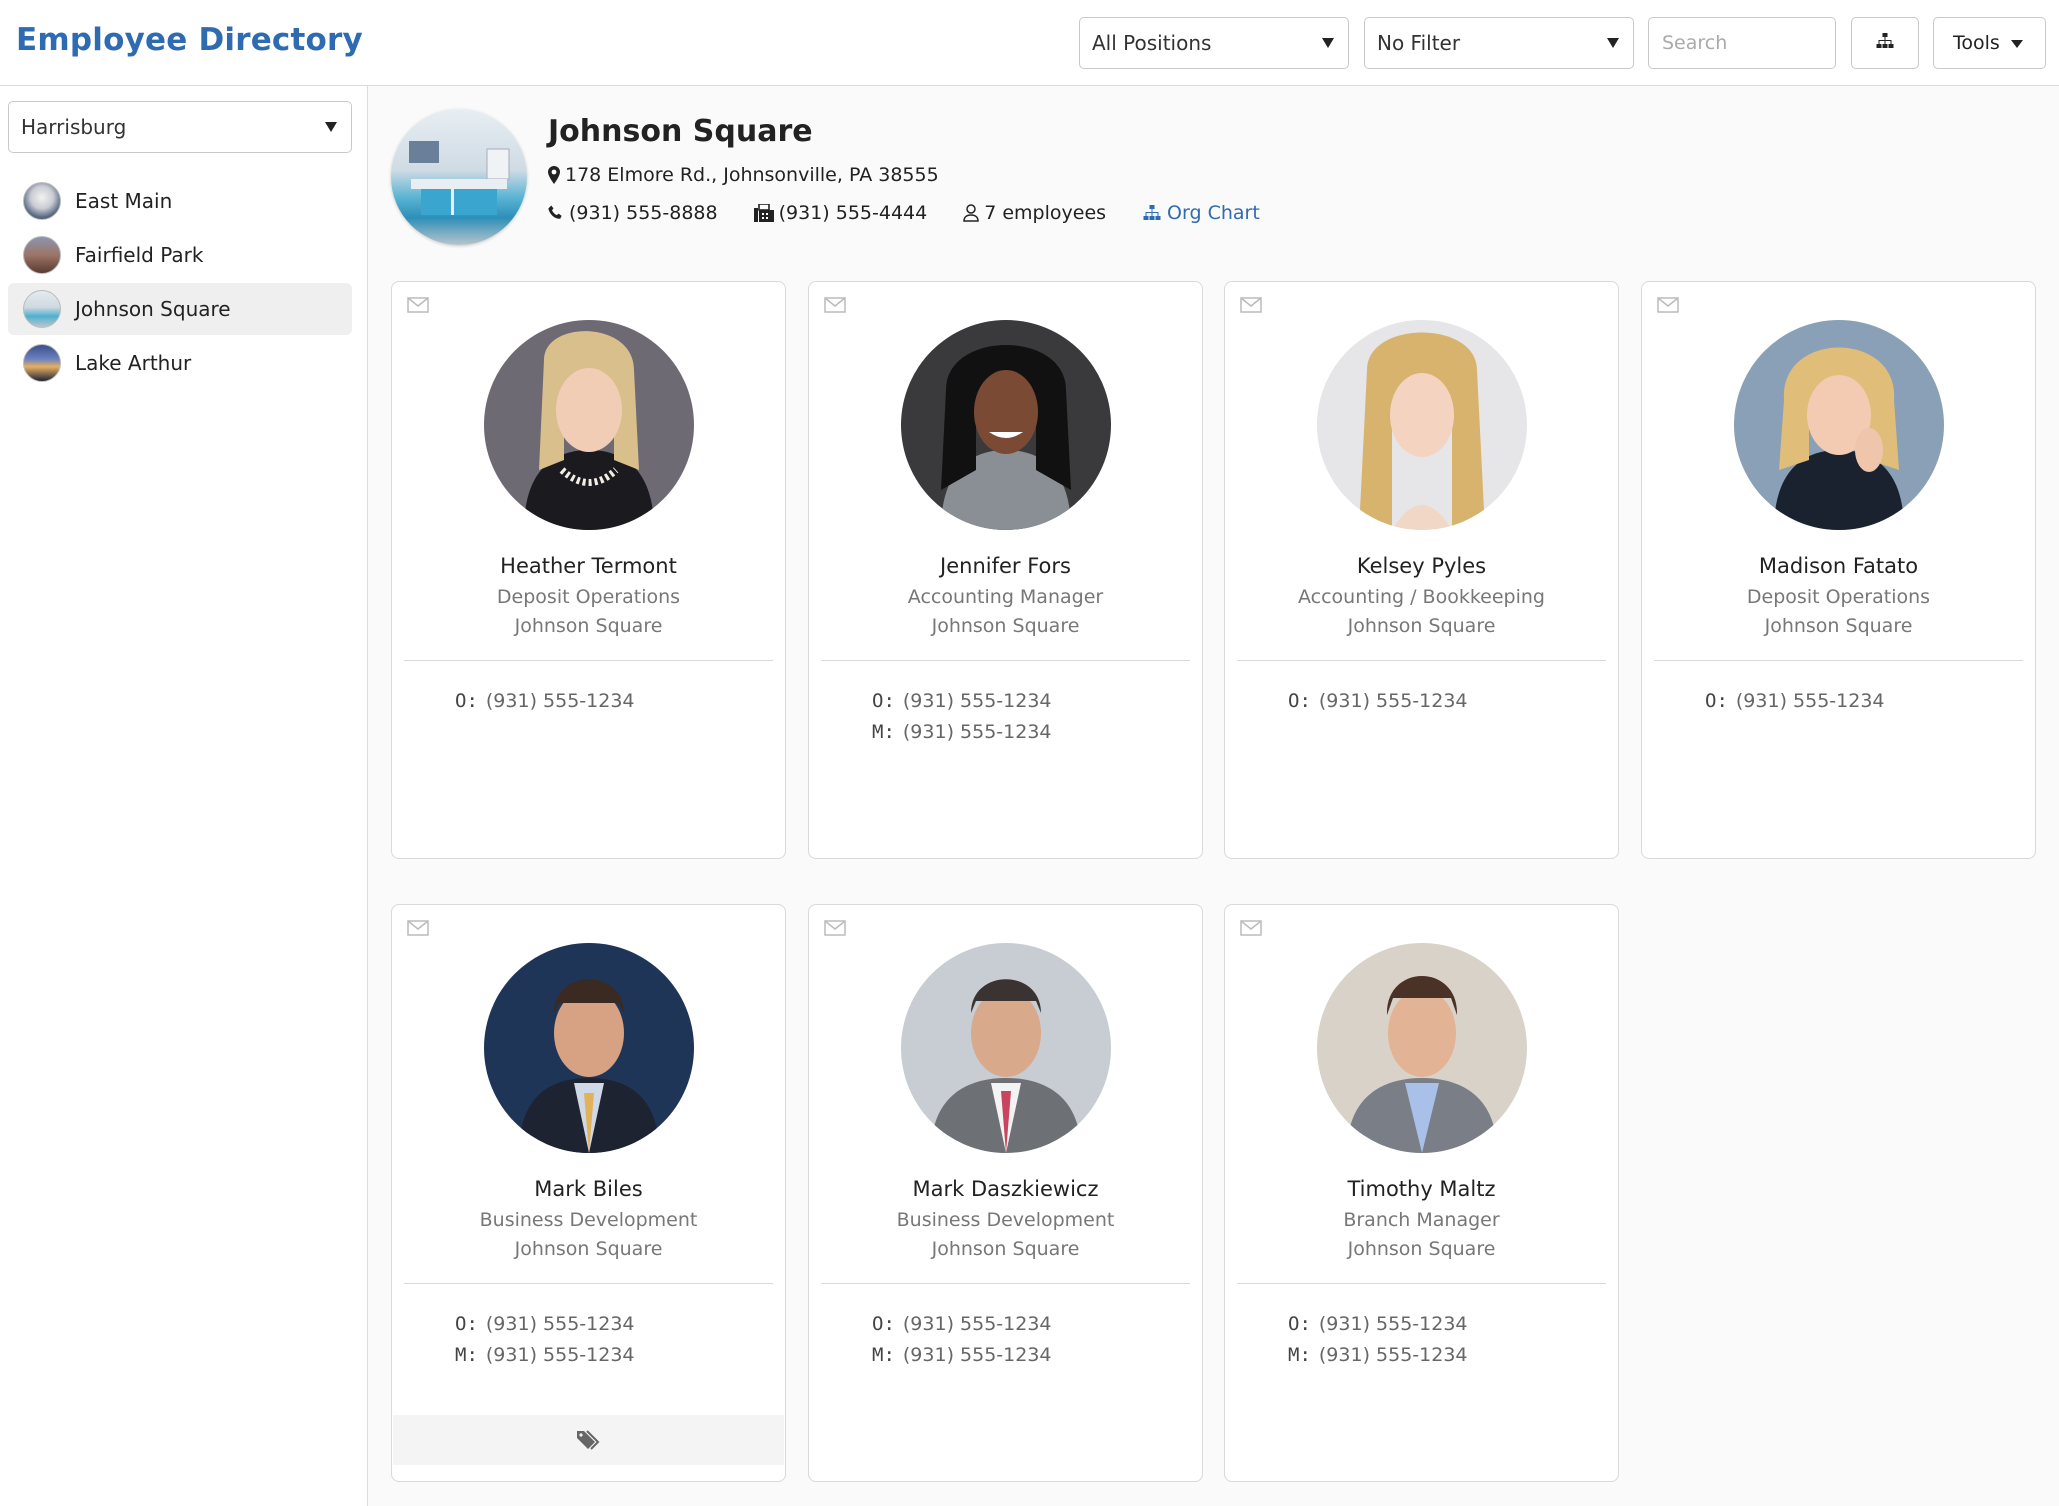 The height and width of the screenshot is (1506, 2059). What do you see at coordinates (555, 212) in the screenshot?
I see `phone-icon` at bounding box center [555, 212].